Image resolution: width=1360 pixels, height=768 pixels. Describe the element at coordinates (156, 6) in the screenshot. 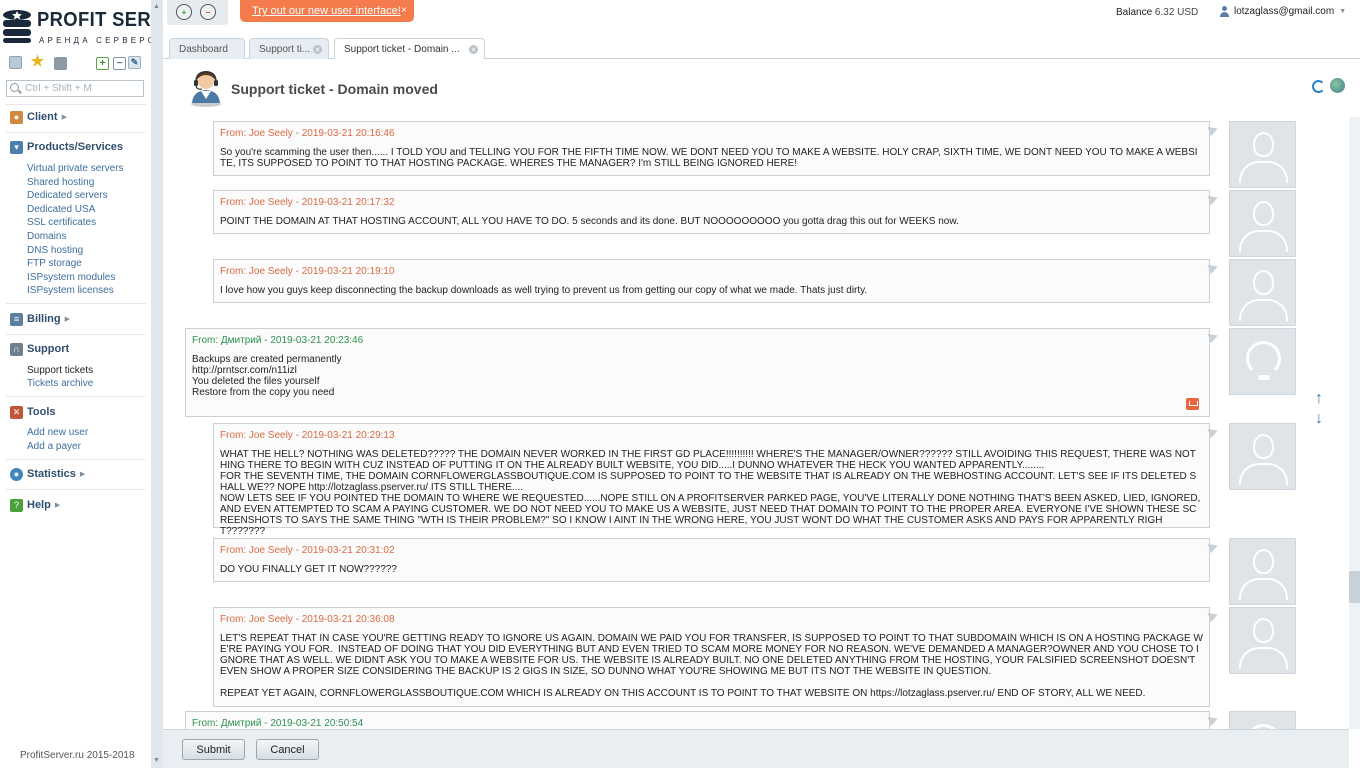

I see `scroll-up-icon: ▲` at that location.